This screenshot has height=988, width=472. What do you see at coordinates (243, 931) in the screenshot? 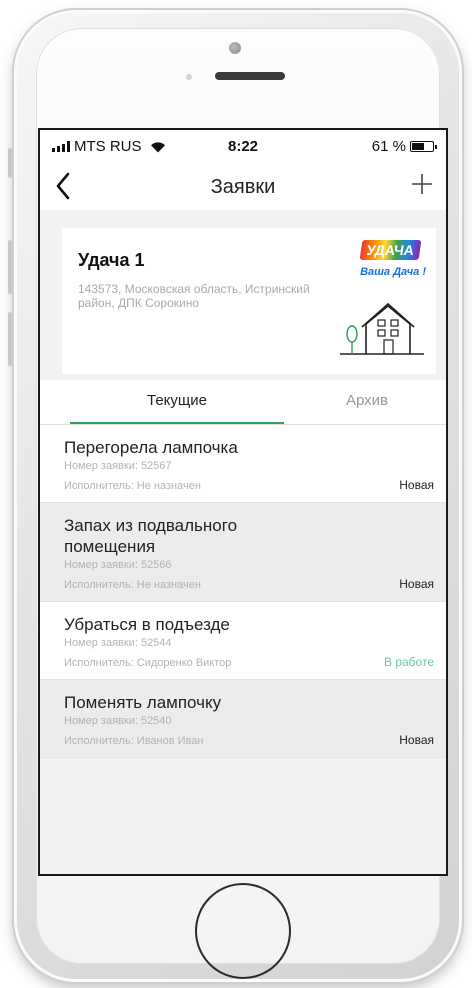
I see `home-button` at bounding box center [243, 931].